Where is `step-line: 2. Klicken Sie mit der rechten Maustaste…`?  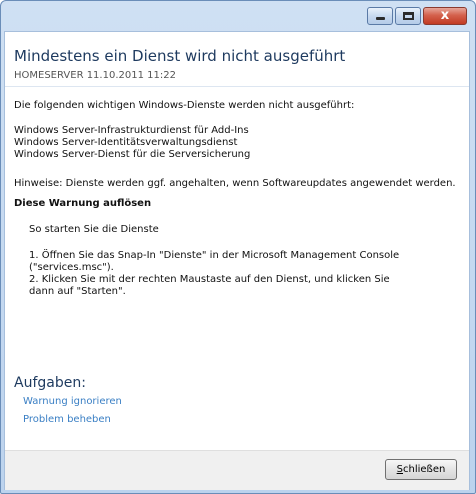 step-line: 2. Klicken Sie mit der rechten Maustaste… is located at coordinates (209, 279).